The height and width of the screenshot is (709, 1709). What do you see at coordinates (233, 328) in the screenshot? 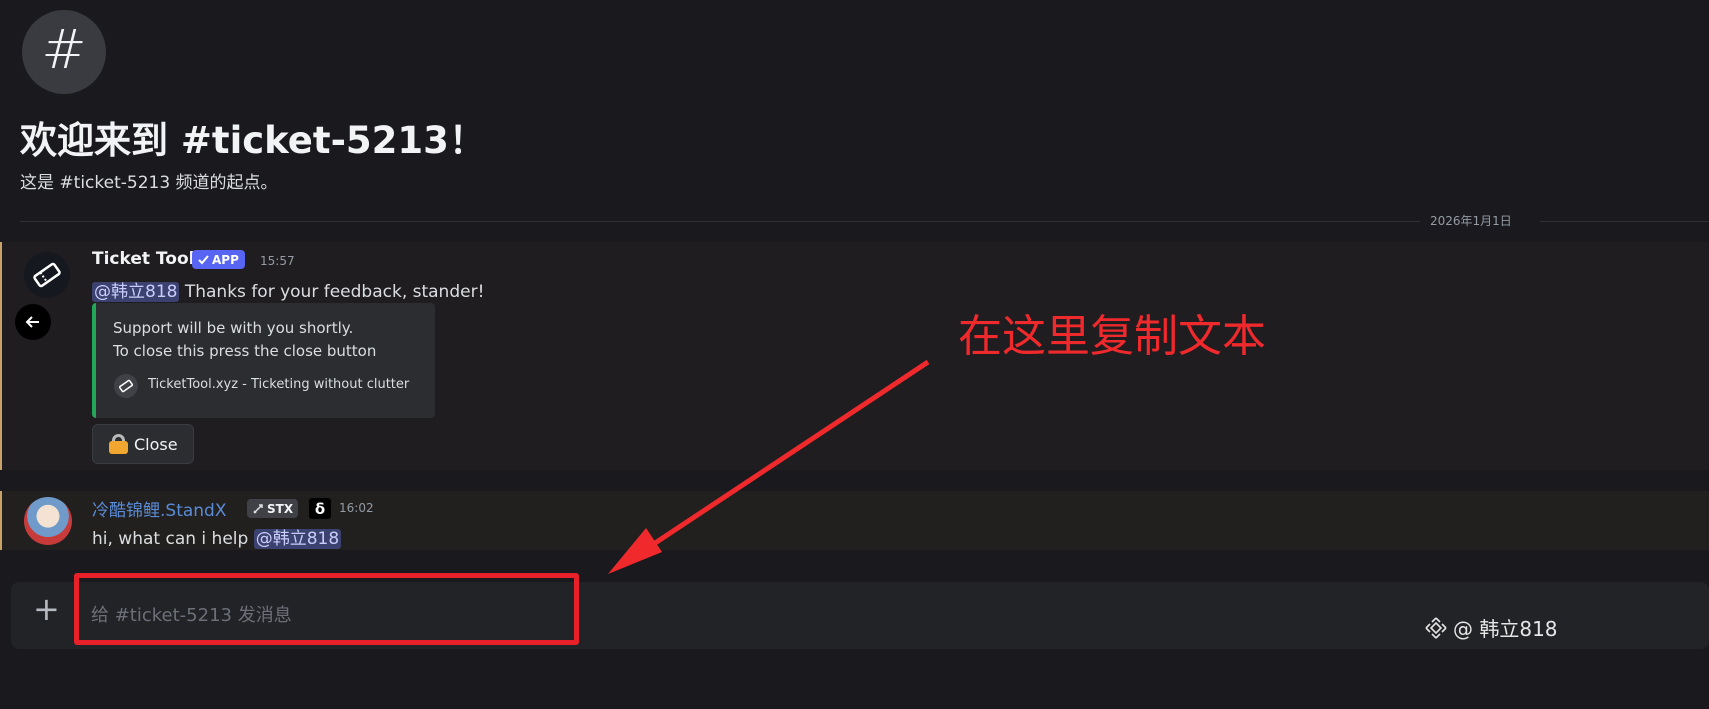
I see `embed-description-line-1: Support will be with you shortly.` at bounding box center [233, 328].